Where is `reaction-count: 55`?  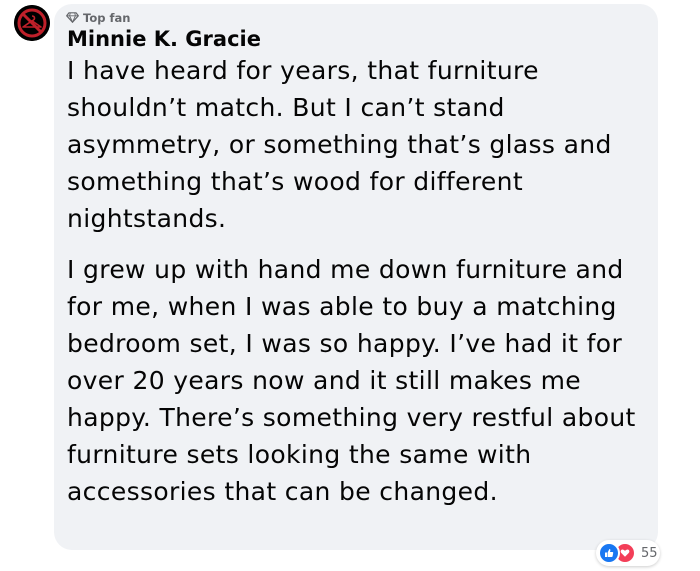
reaction-count: 55 is located at coordinates (649, 553).